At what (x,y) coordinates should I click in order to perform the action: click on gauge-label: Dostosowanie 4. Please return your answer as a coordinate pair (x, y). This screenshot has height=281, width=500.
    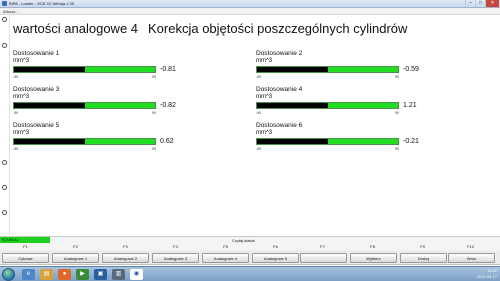
    Looking at the image, I should click on (279, 89).